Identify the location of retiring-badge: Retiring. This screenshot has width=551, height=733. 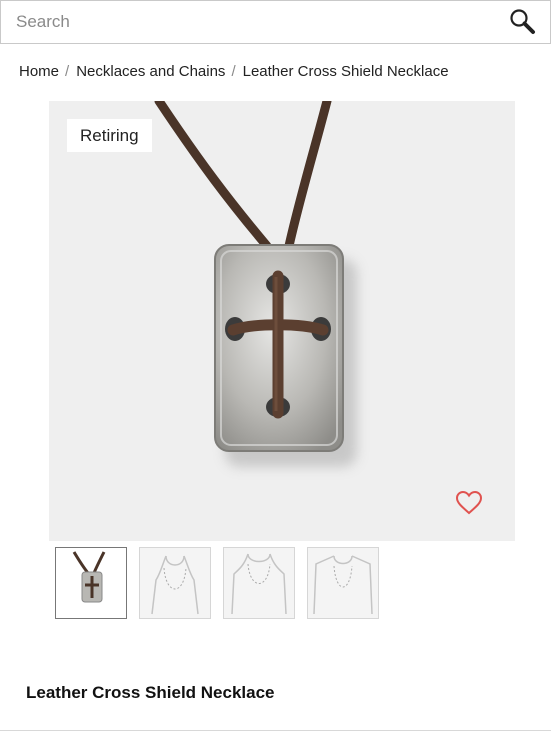
(109, 135).